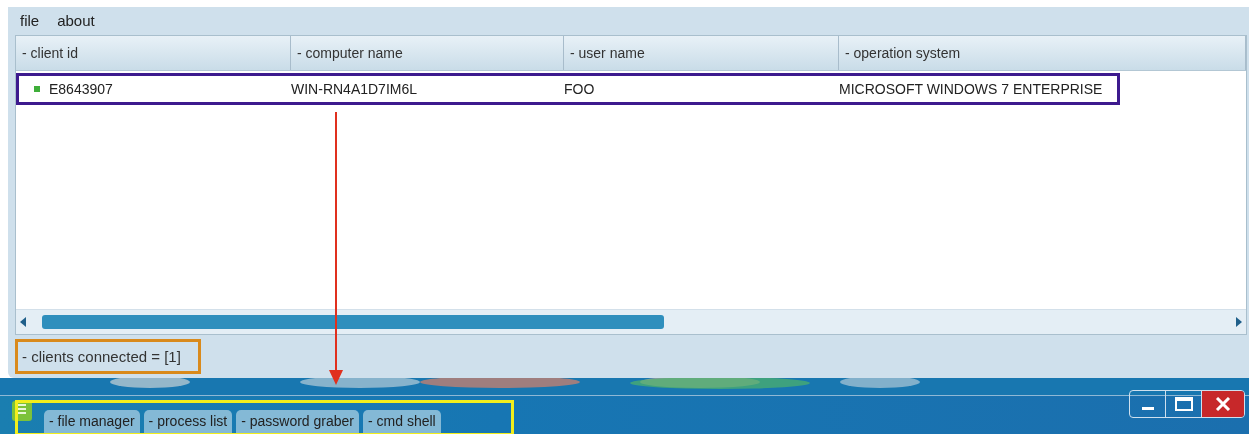 The image size is (1249, 434). I want to click on tab: - cmd shell, so click(402, 421).